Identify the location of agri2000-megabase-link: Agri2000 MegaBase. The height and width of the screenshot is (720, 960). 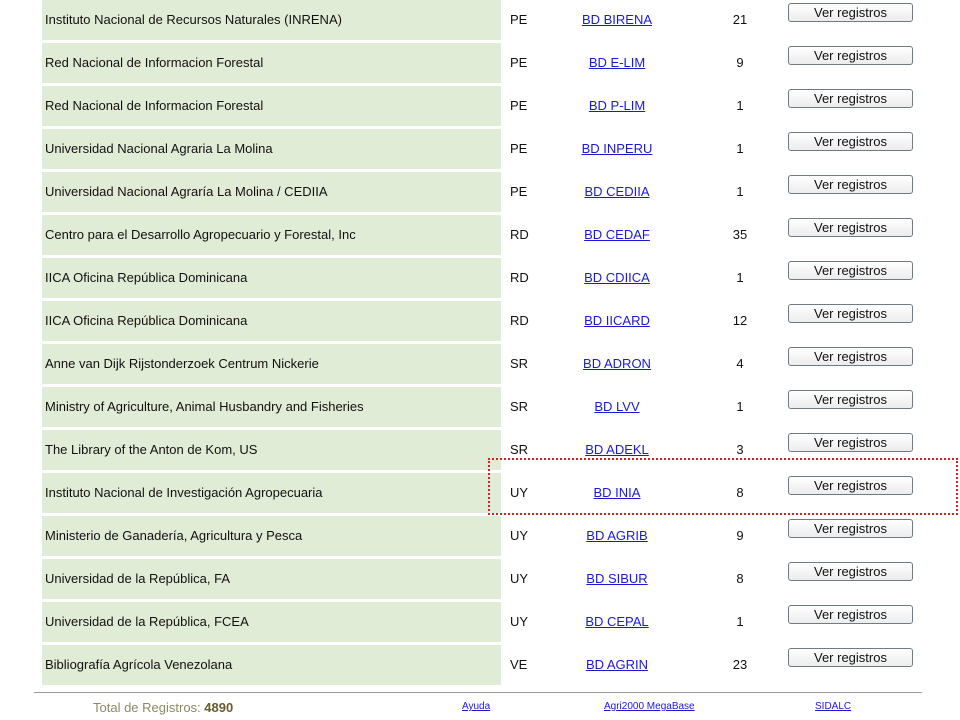
(649, 706).